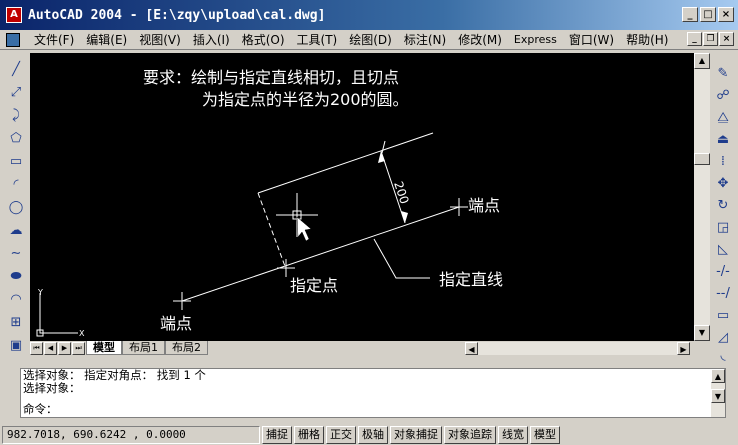 This screenshot has width=738, height=445. What do you see at coordinates (694, 39) in the screenshot?
I see `doc-minimize-button: _` at bounding box center [694, 39].